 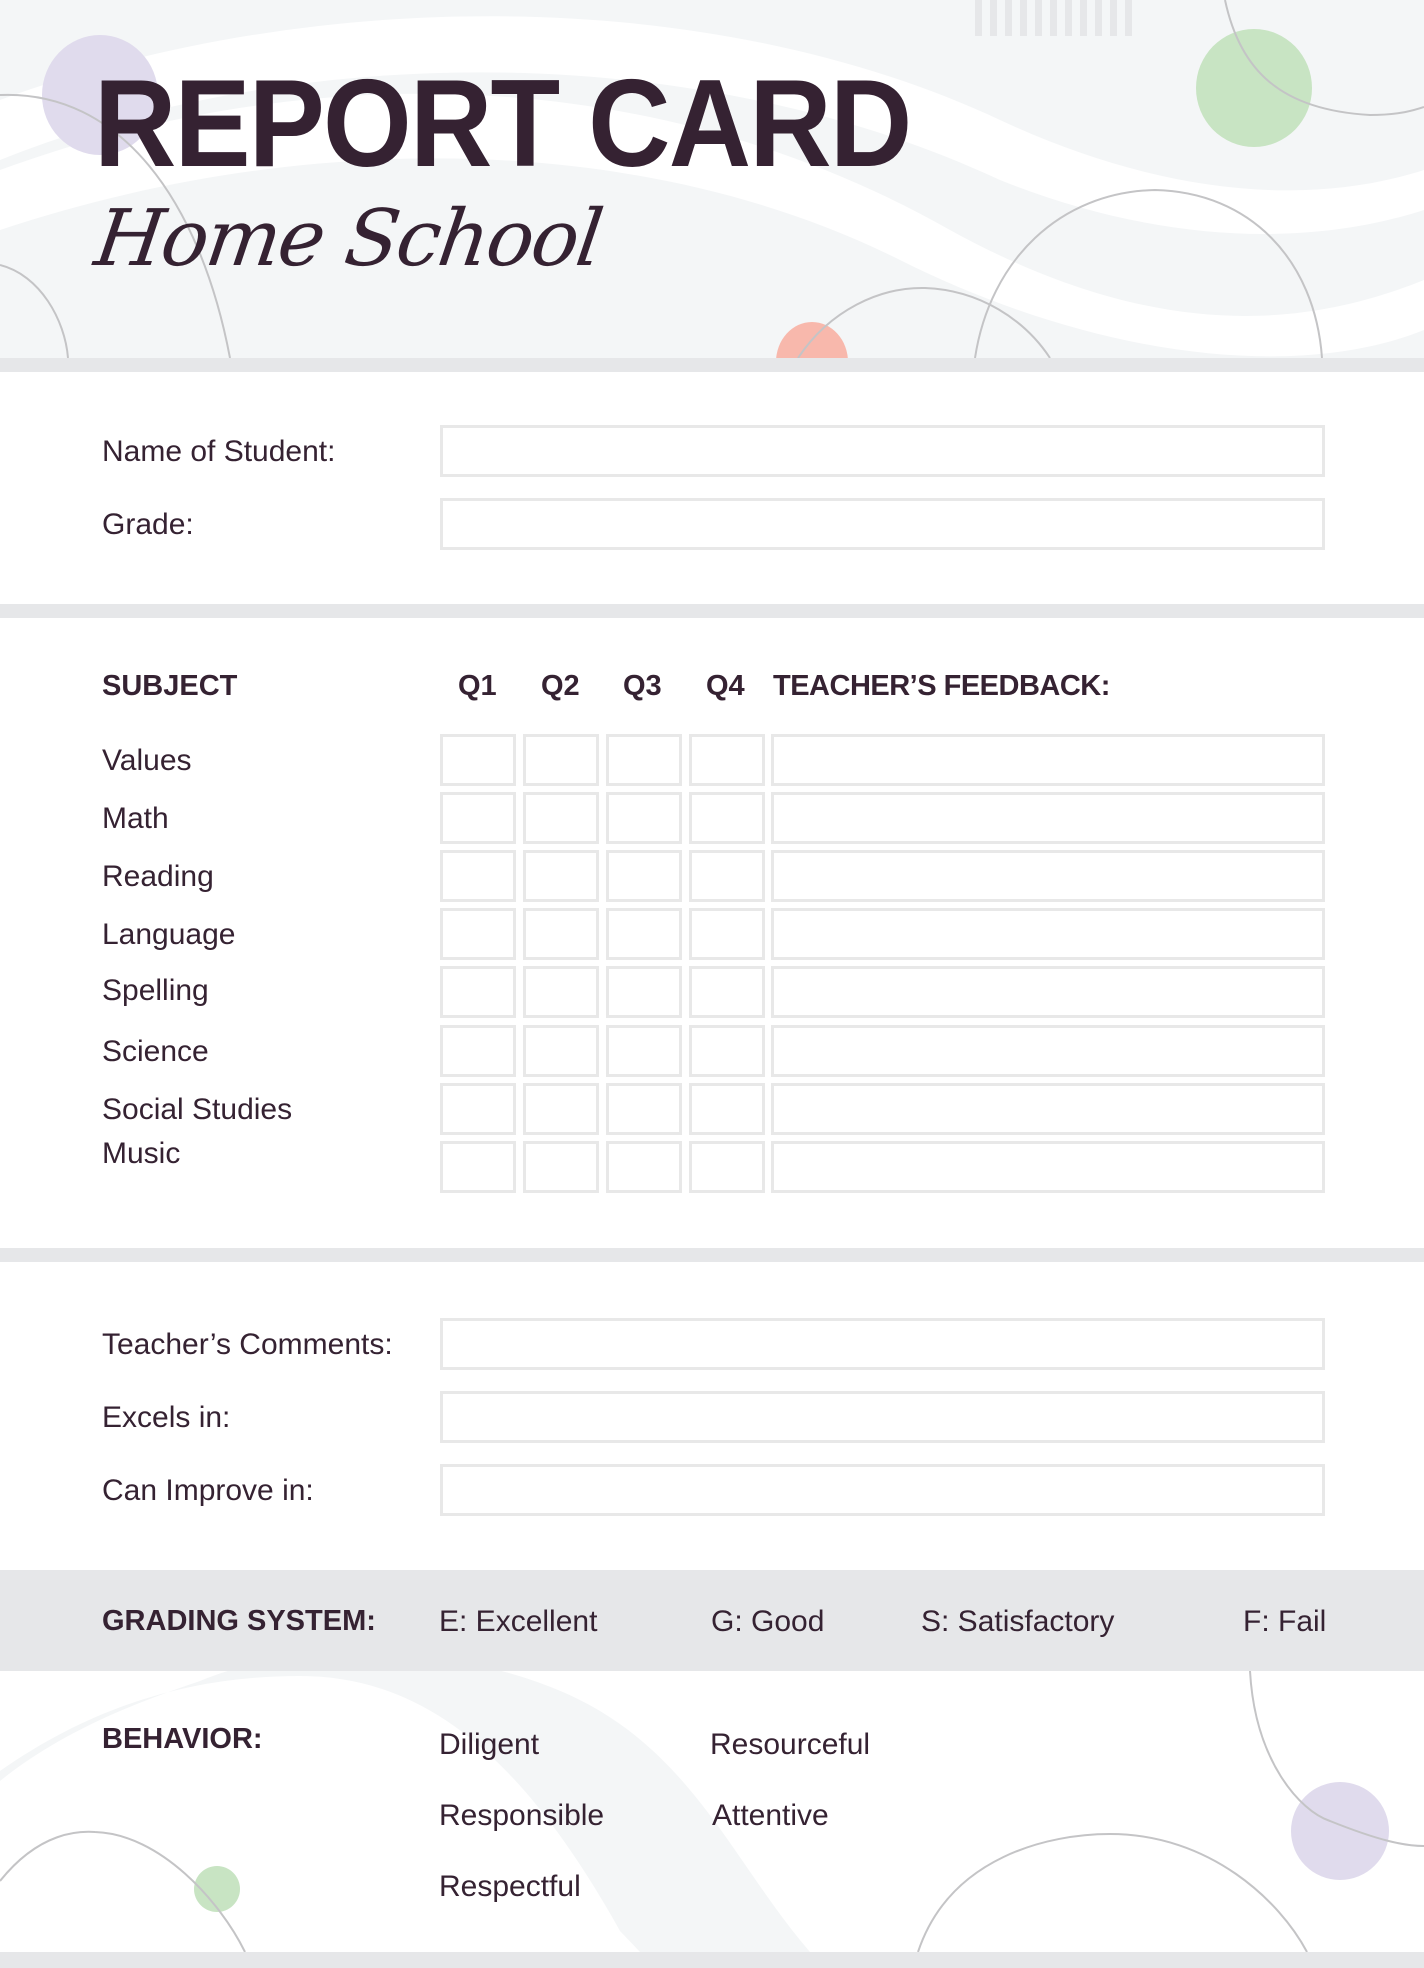 What do you see at coordinates (882, 524) in the screenshot?
I see `grade-field` at bounding box center [882, 524].